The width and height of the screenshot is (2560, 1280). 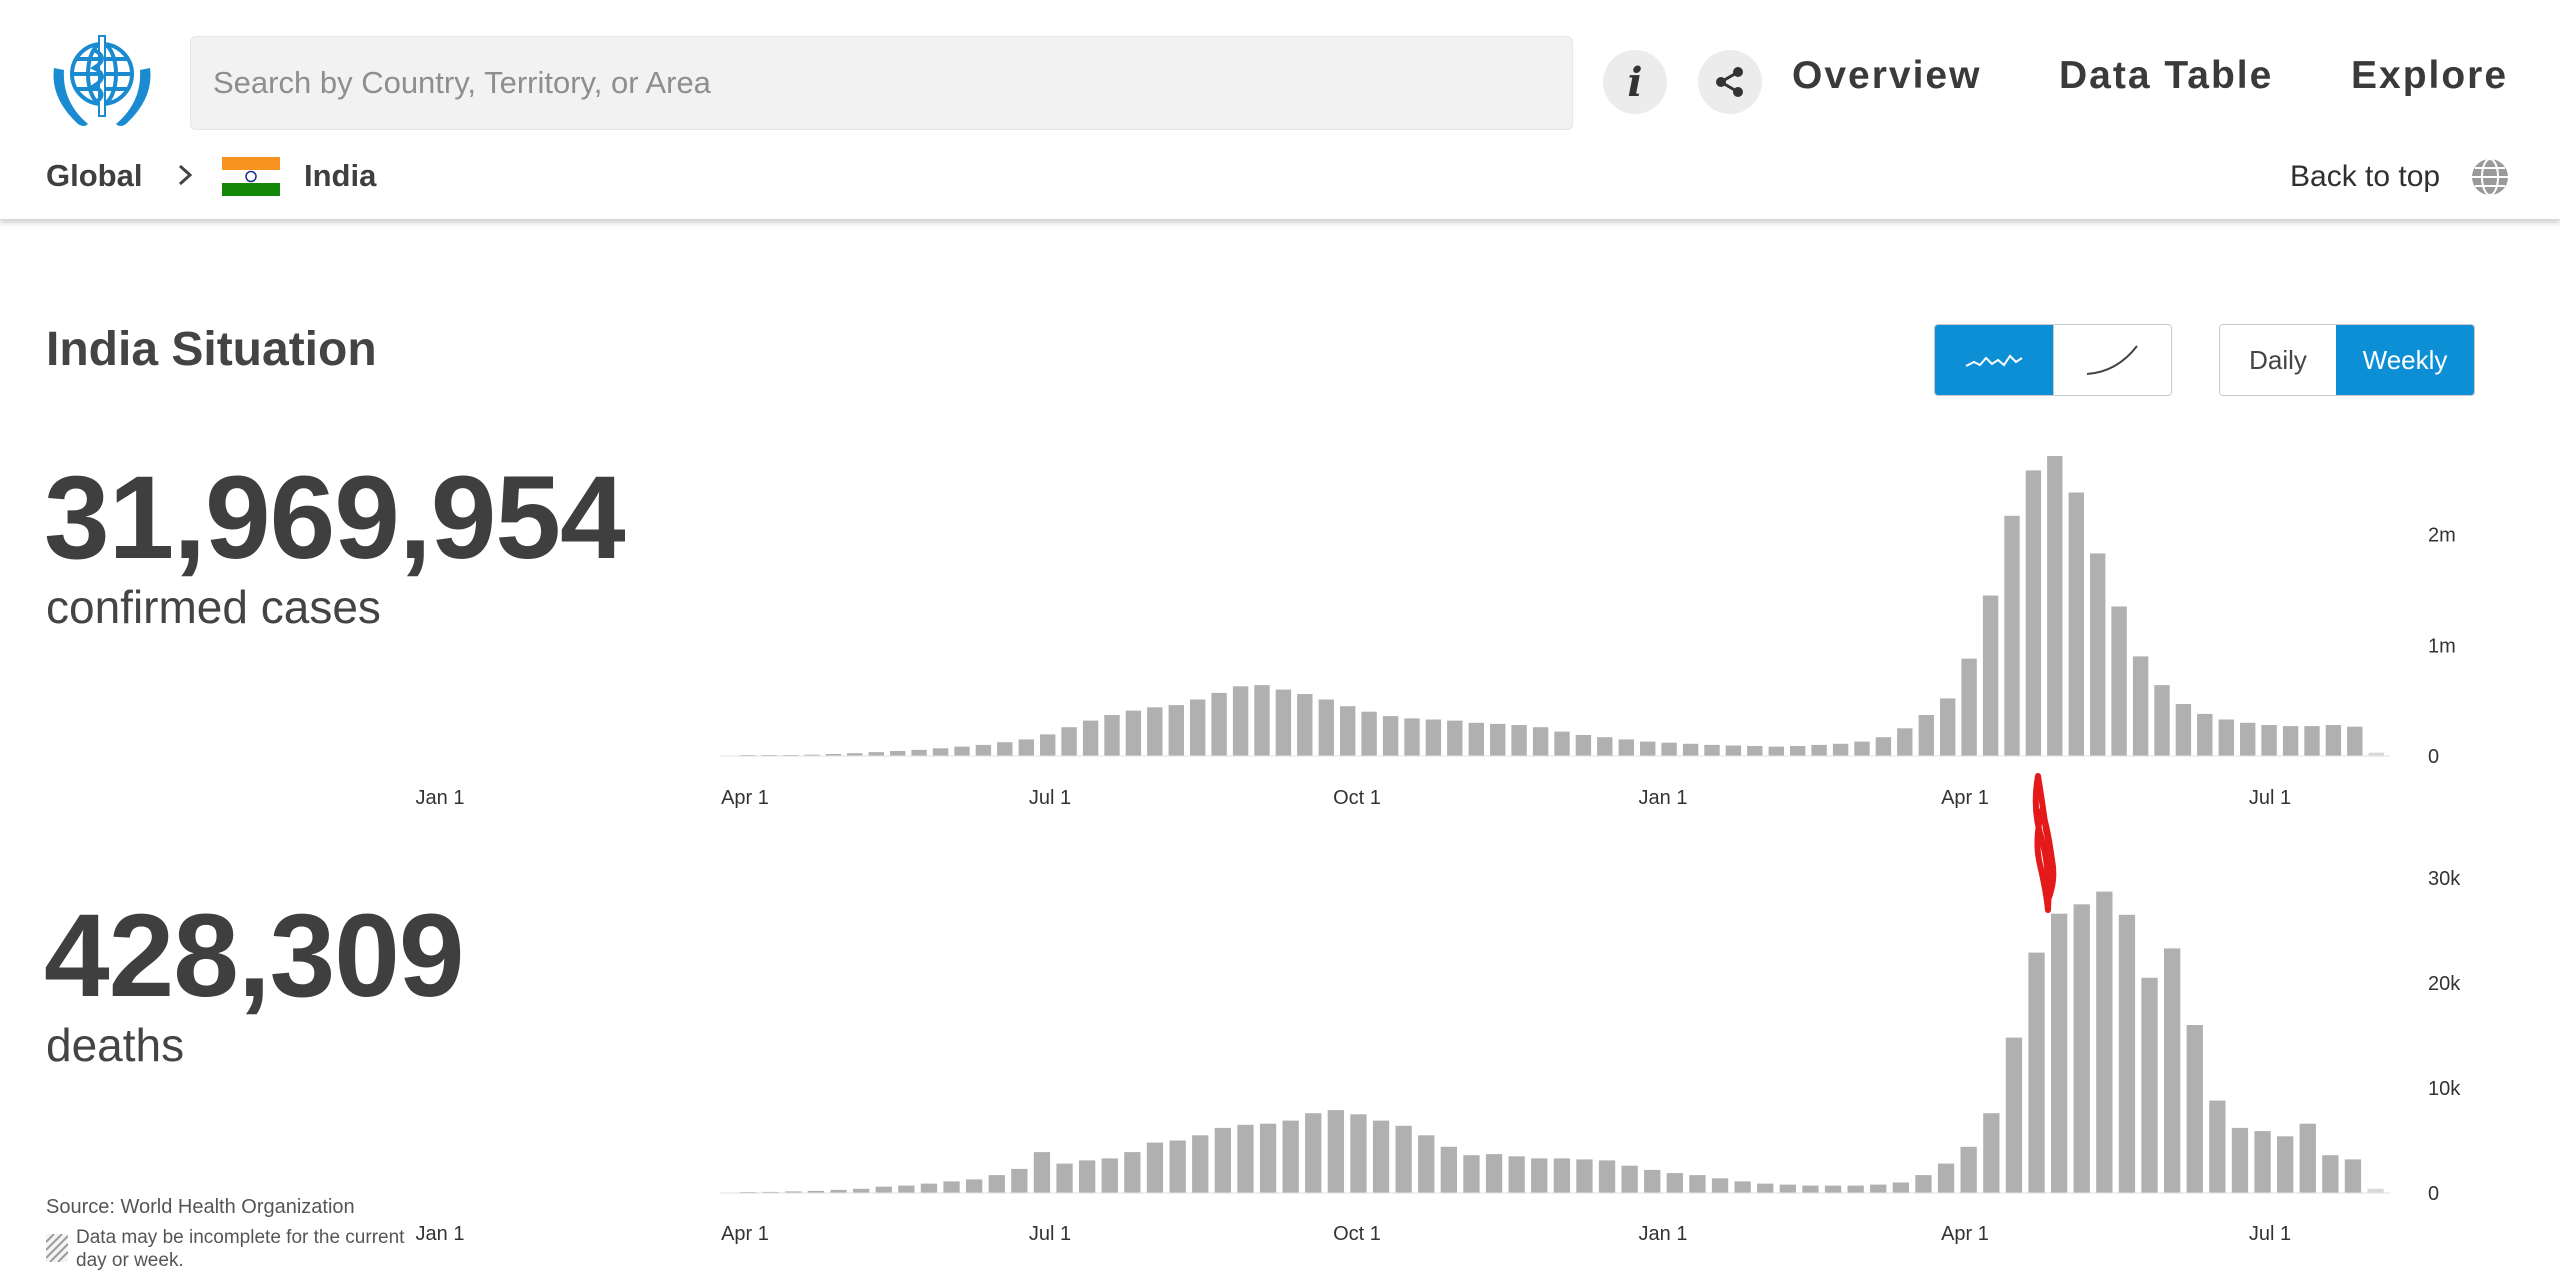 What do you see at coordinates (1994, 360) in the screenshot?
I see `linear-scale-button` at bounding box center [1994, 360].